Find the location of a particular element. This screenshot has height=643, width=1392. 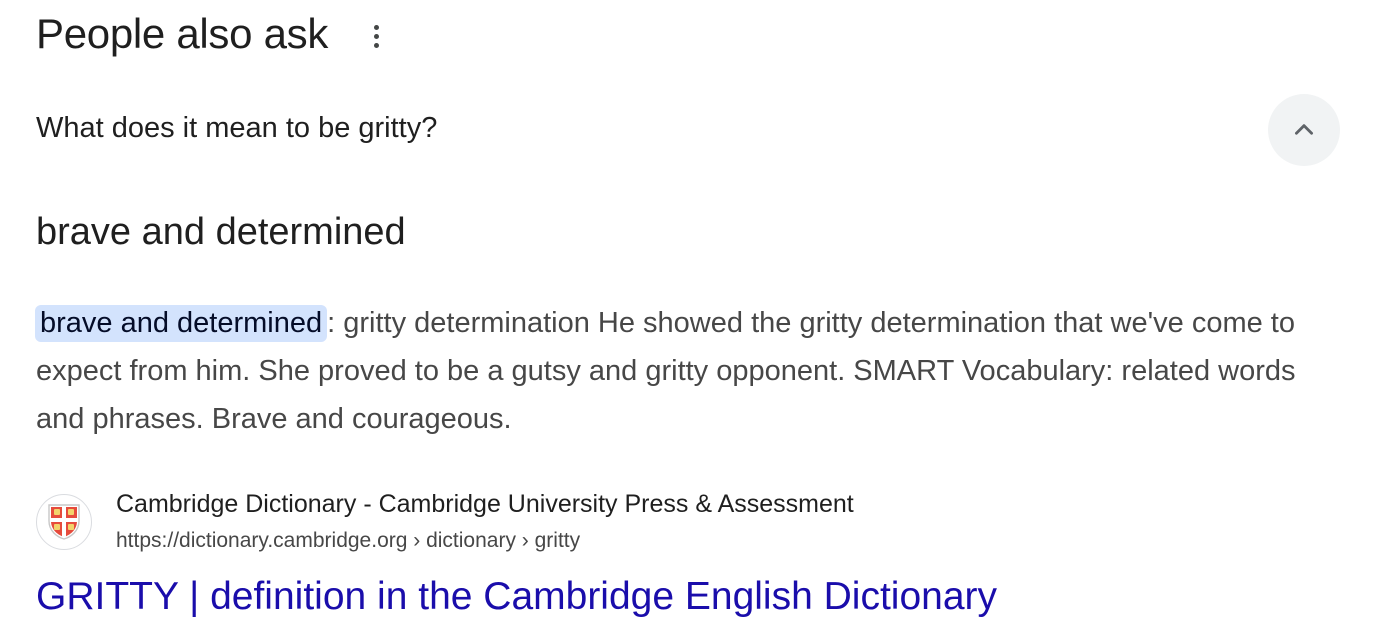

question-accordion: What does it mean to be gritty? is located at coordinates (688, 130).